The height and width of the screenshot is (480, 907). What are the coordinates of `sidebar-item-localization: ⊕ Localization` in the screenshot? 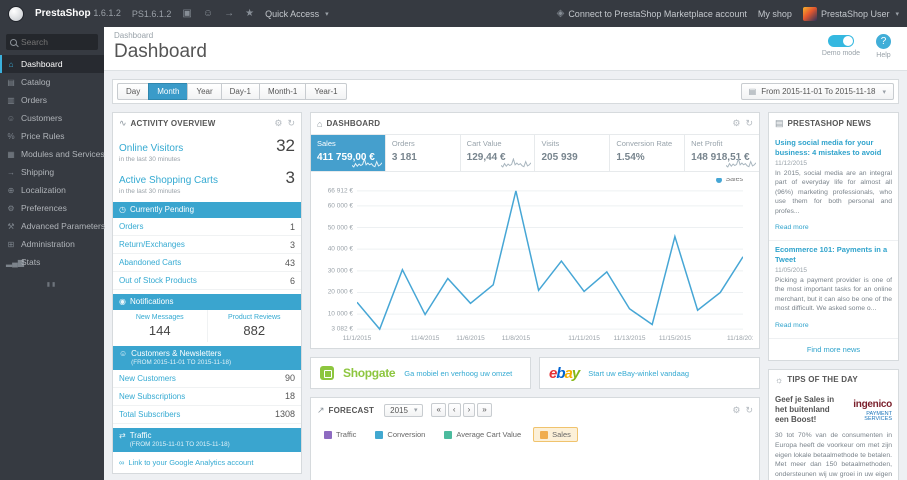 It's located at (52, 190).